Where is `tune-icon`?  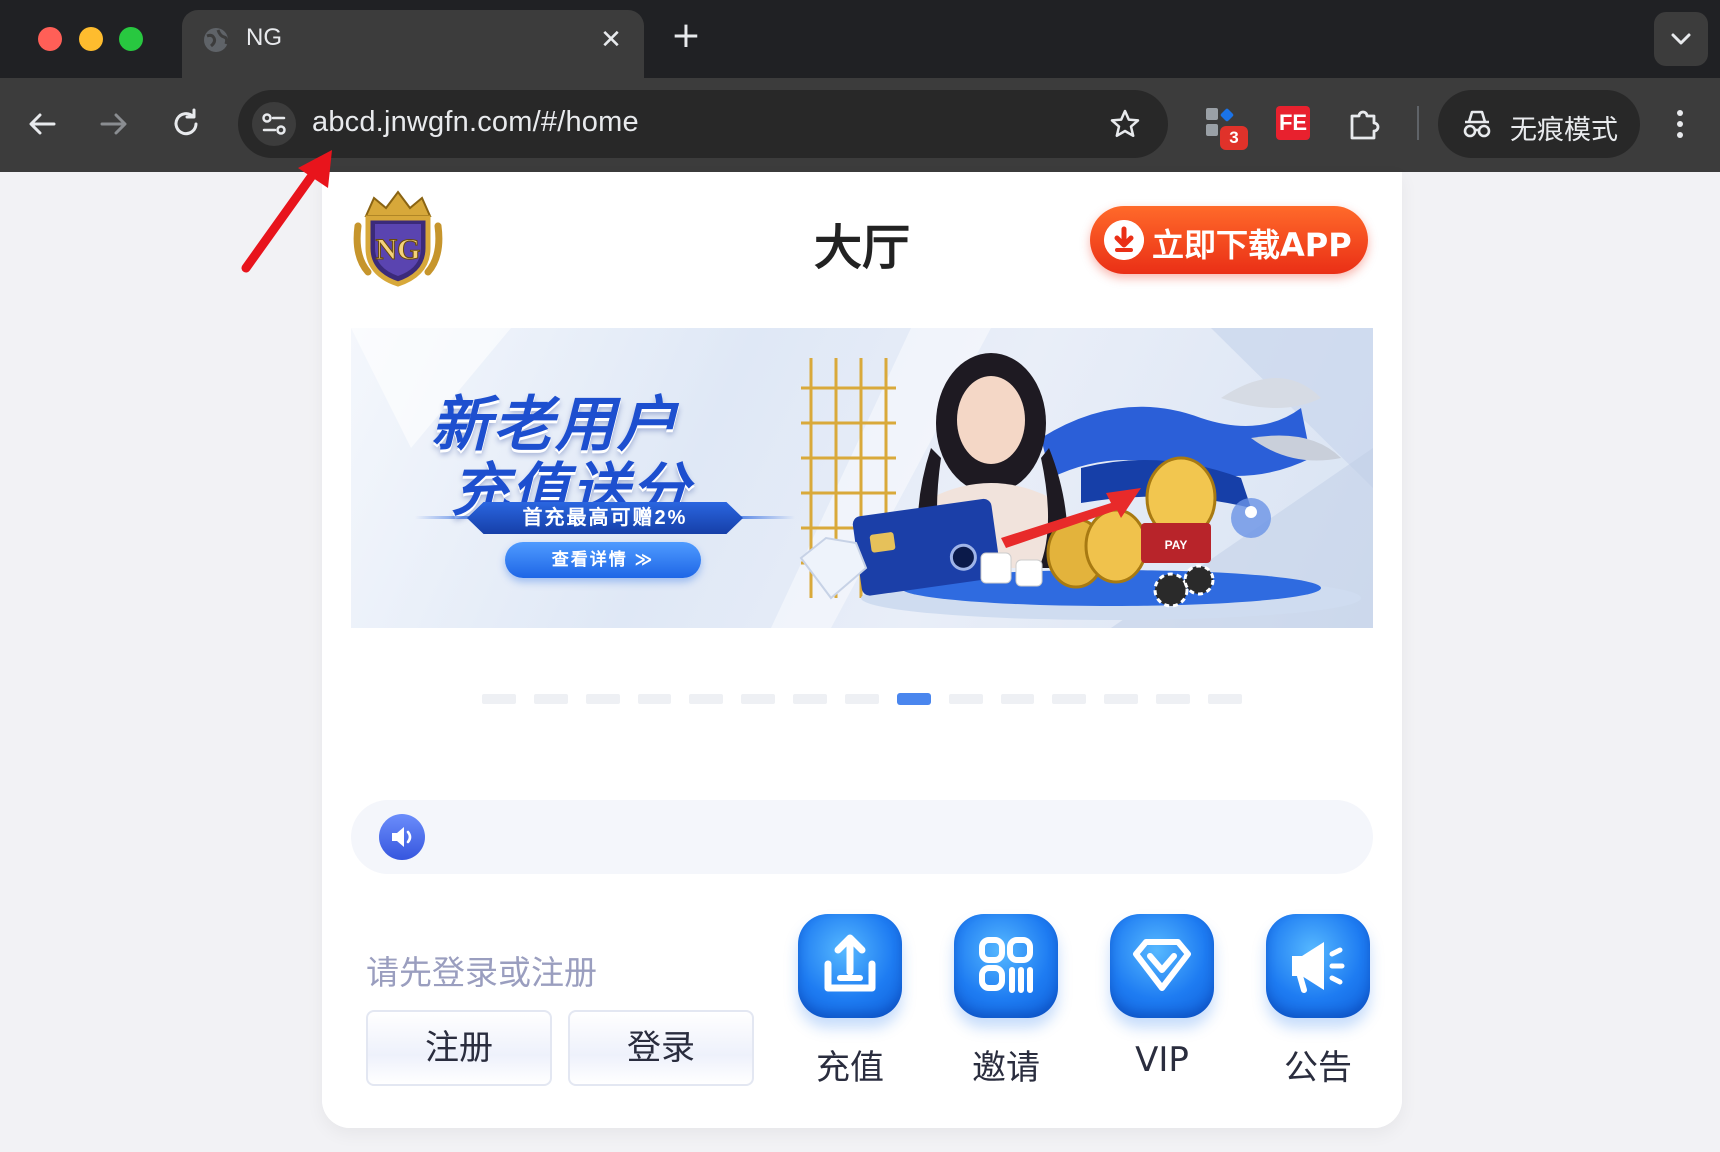 tune-icon is located at coordinates (274, 124).